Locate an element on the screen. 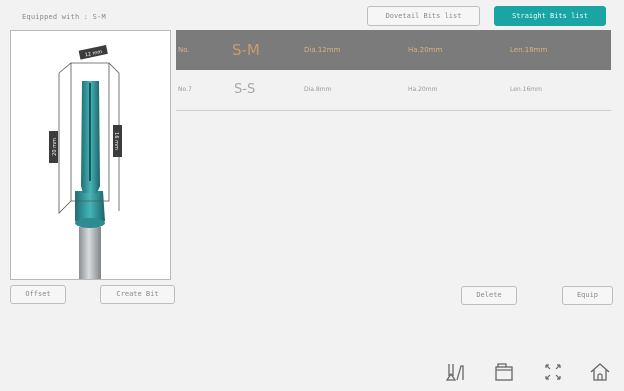 The image size is (624, 391). router-bit-illustration: 12 mm 20 mm 16 mm is located at coordinates (85, 162).